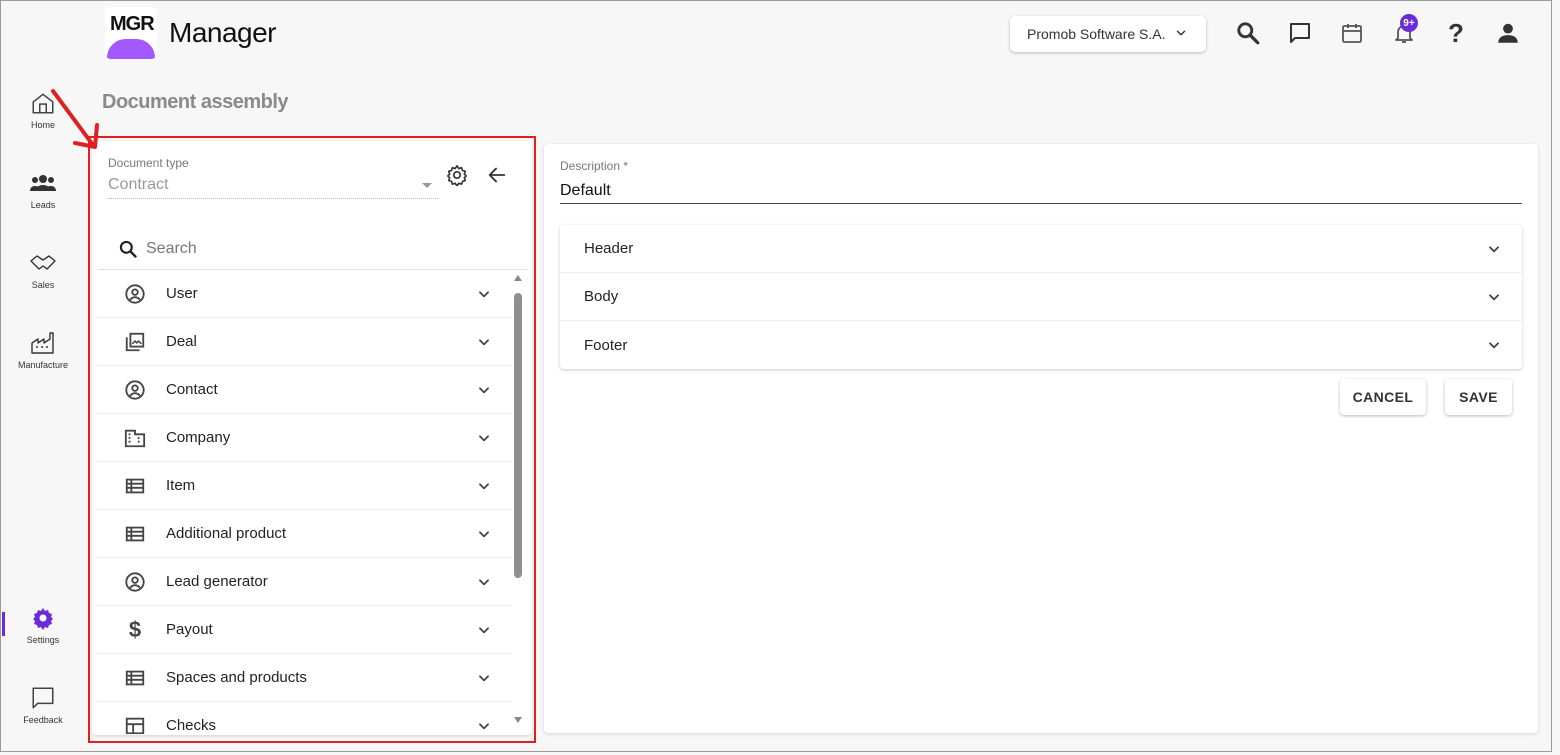 Image resolution: width=1560 pixels, height=755 pixels. What do you see at coordinates (135, 724) in the screenshot?
I see `table-icon` at bounding box center [135, 724].